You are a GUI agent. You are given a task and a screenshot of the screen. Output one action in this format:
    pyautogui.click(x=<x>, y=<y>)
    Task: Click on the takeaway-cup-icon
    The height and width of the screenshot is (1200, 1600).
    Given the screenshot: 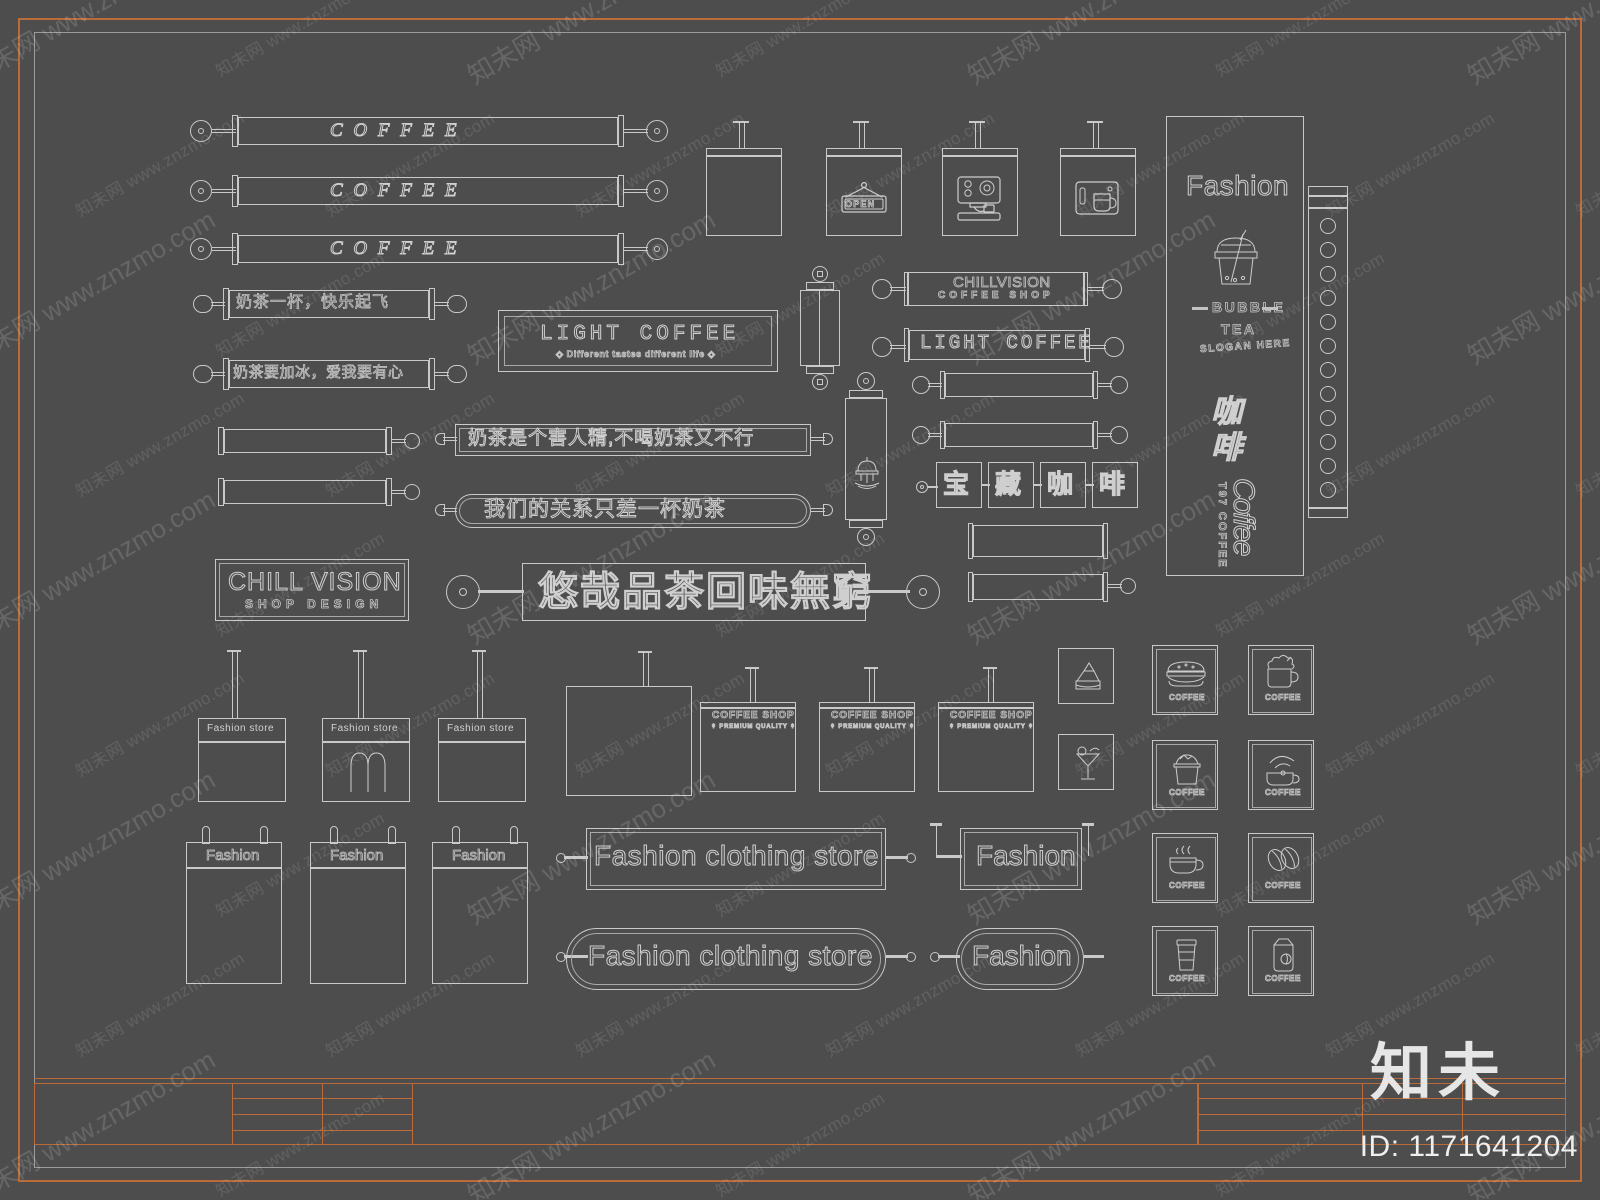 What is the action you would take?
    pyautogui.click(x=1186, y=955)
    